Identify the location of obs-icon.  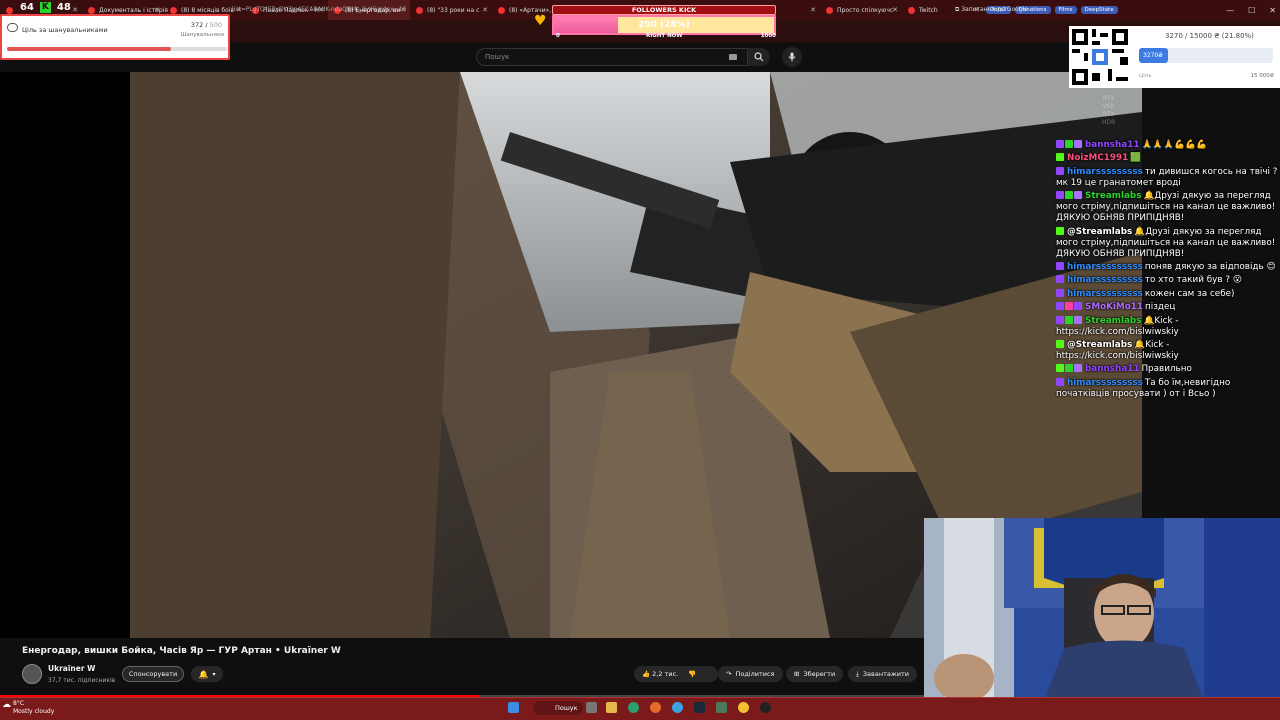
(765, 707).